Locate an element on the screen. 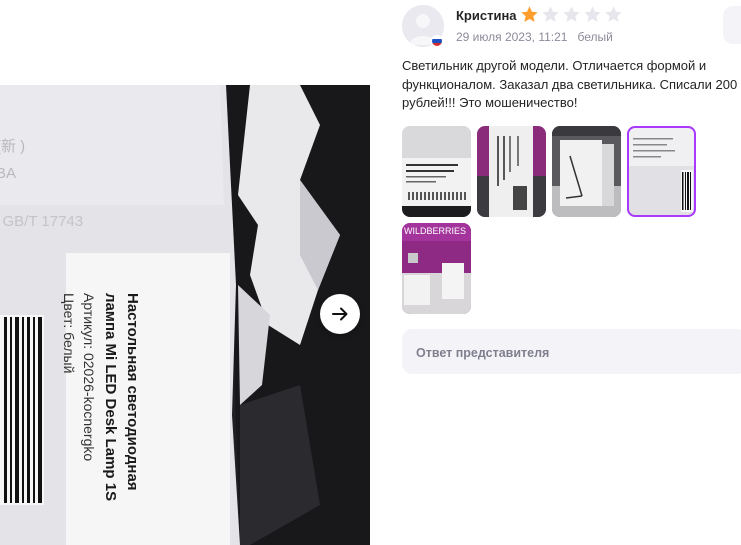  box-print-1: (新 ) is located at coordinates (12, 146).